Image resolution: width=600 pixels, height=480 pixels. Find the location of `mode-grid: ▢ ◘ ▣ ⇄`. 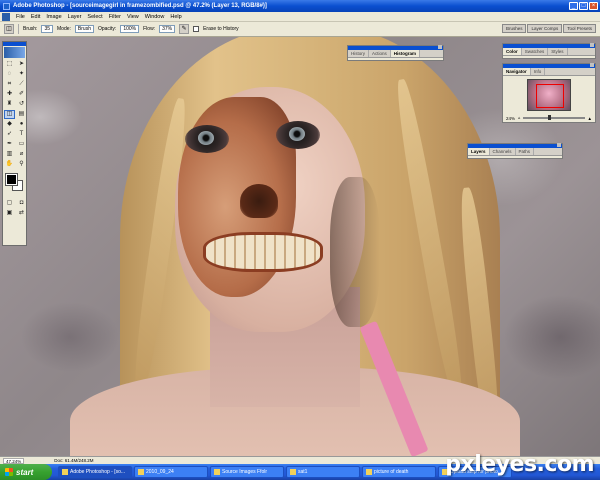

mode-grid: ▢ ◘ ▣ ⇄ is located at coordinates (14, 208).